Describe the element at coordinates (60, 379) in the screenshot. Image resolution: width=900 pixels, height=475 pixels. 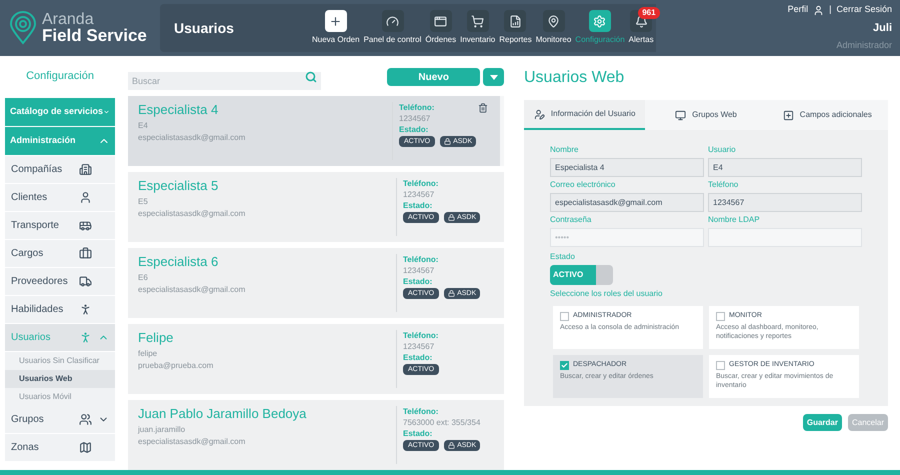
I see `sidebar-subitem: Usuarios Web` at that location.